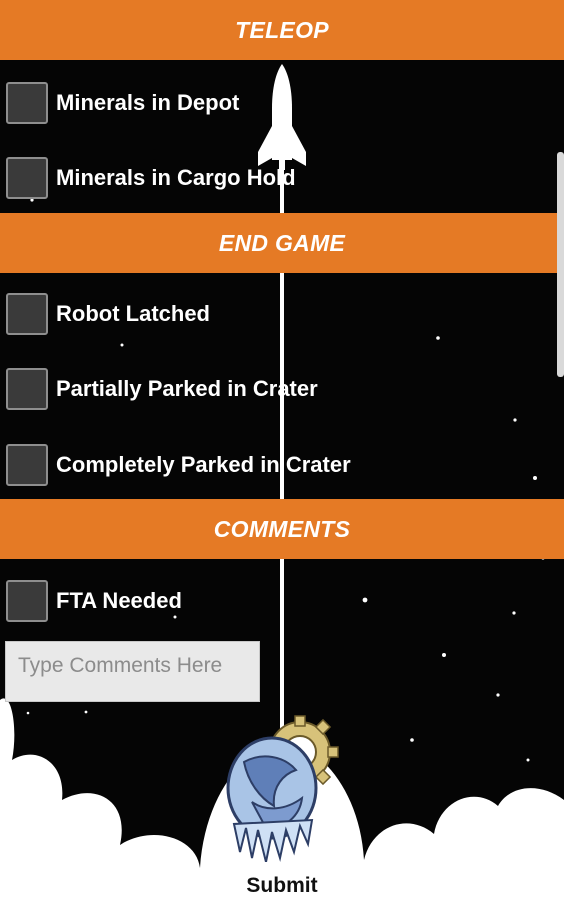 The height and width of the screenshot is (900, 564). I want to click on comments-input: Type Comments Here, so click(132, 671).